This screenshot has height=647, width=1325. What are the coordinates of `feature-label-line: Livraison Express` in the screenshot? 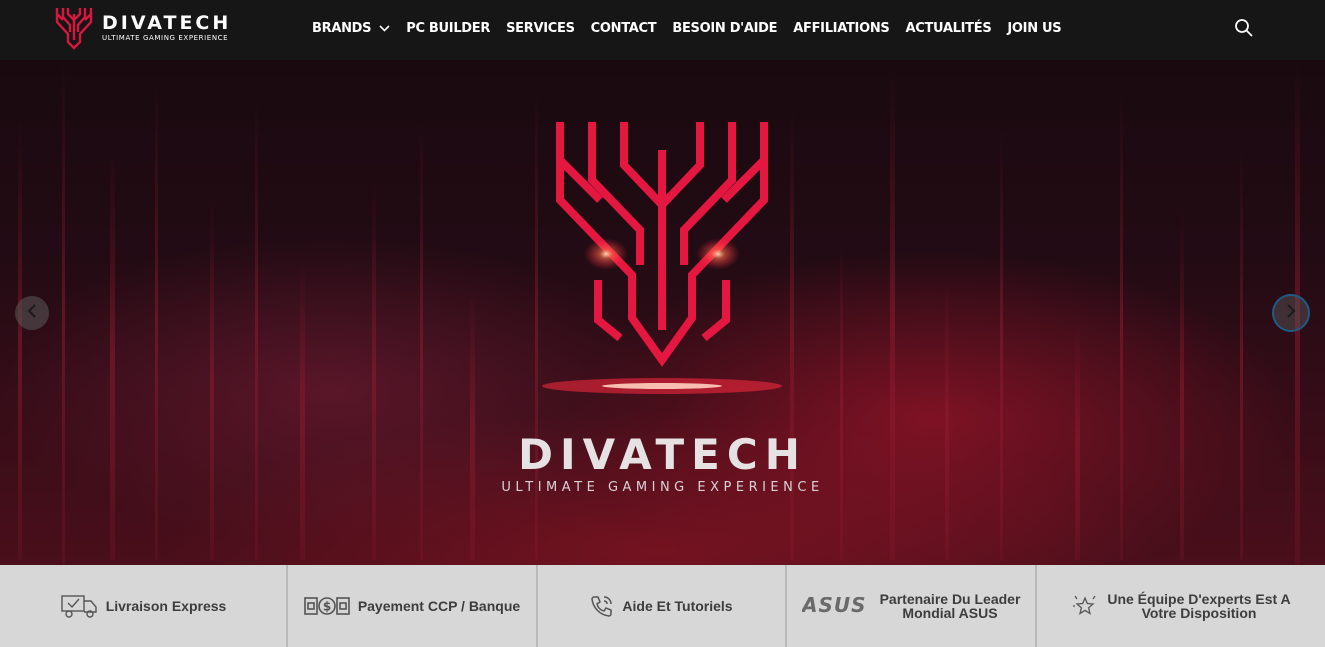 It's located at (166, 606).